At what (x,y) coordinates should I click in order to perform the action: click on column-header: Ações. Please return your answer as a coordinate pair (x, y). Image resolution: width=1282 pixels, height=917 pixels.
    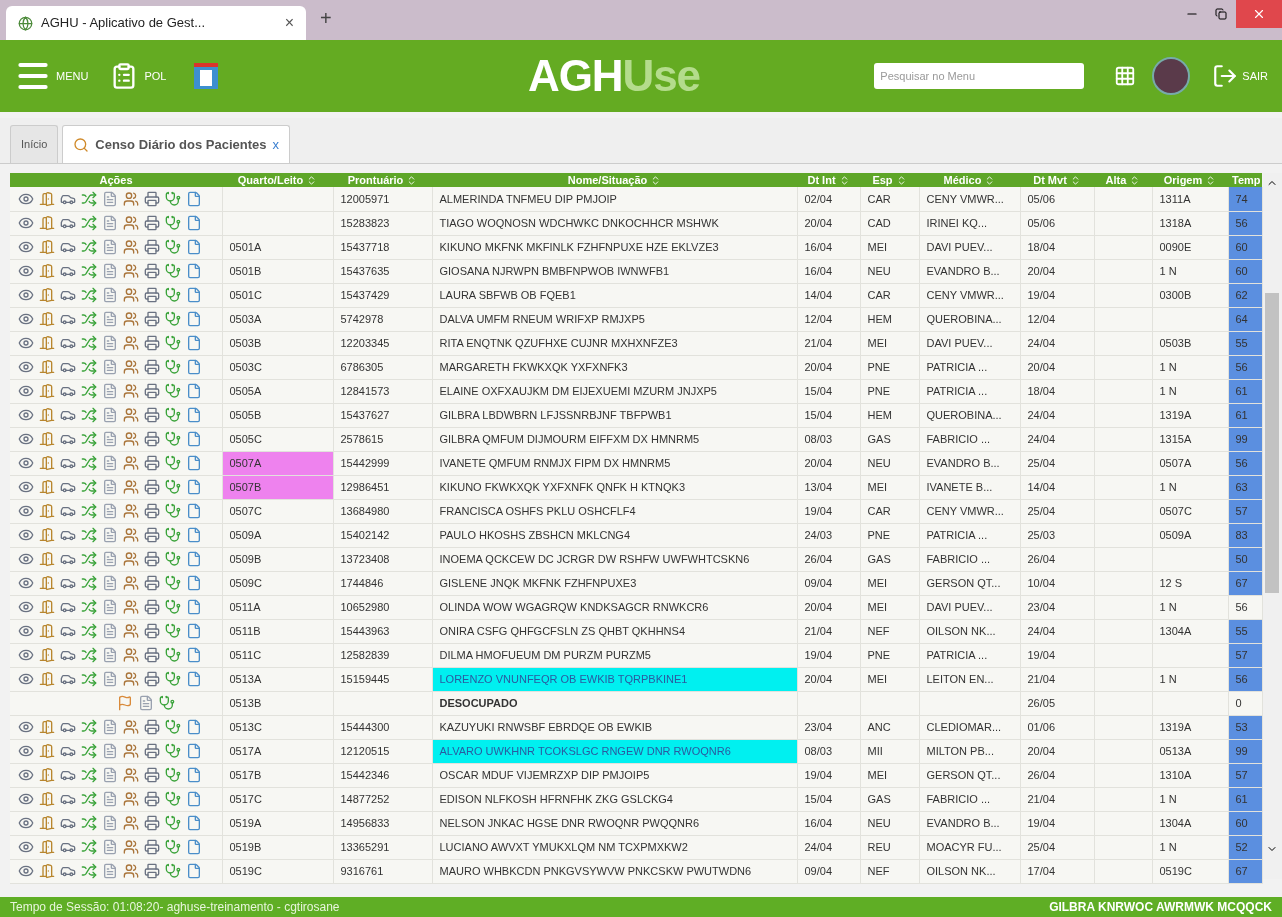
    Looking at the image, I should click on (116, 180).